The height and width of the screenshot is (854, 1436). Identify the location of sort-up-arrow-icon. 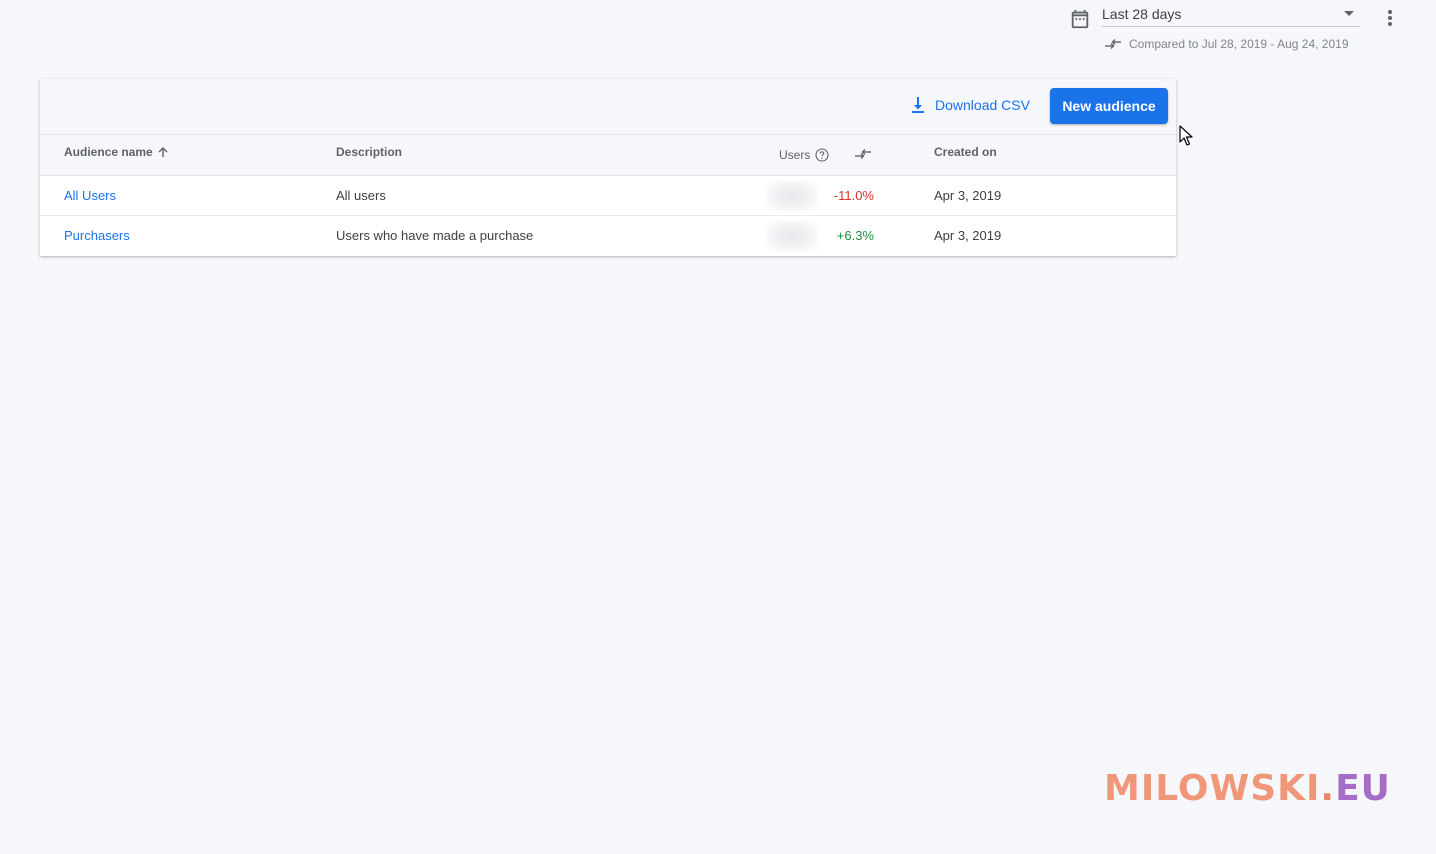
(163, 152).